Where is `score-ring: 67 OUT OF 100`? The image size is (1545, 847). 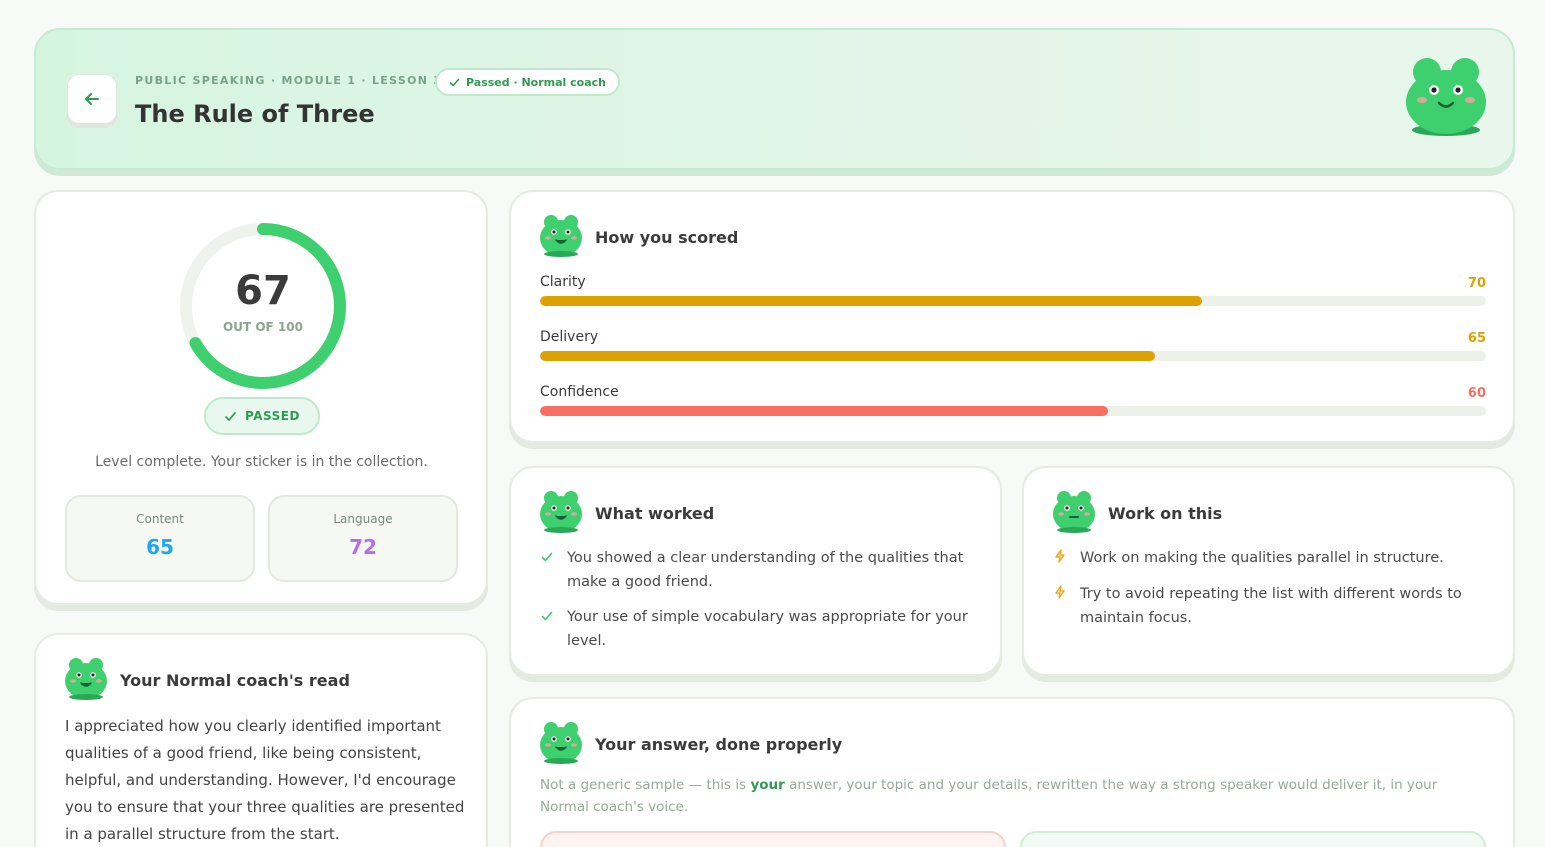
score-ring: 67 OUT OF 100 is located at coordinates (263, 306).